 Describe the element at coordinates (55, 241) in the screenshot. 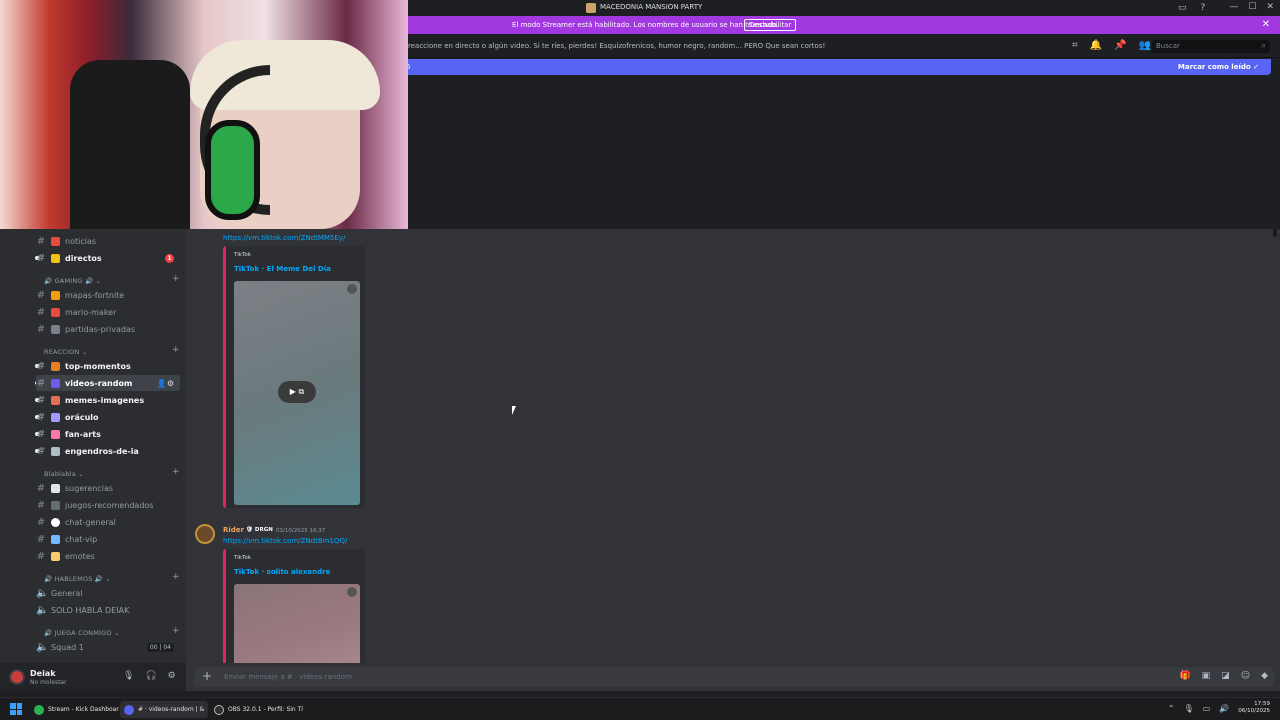

I see `emoji-icon` at that location.